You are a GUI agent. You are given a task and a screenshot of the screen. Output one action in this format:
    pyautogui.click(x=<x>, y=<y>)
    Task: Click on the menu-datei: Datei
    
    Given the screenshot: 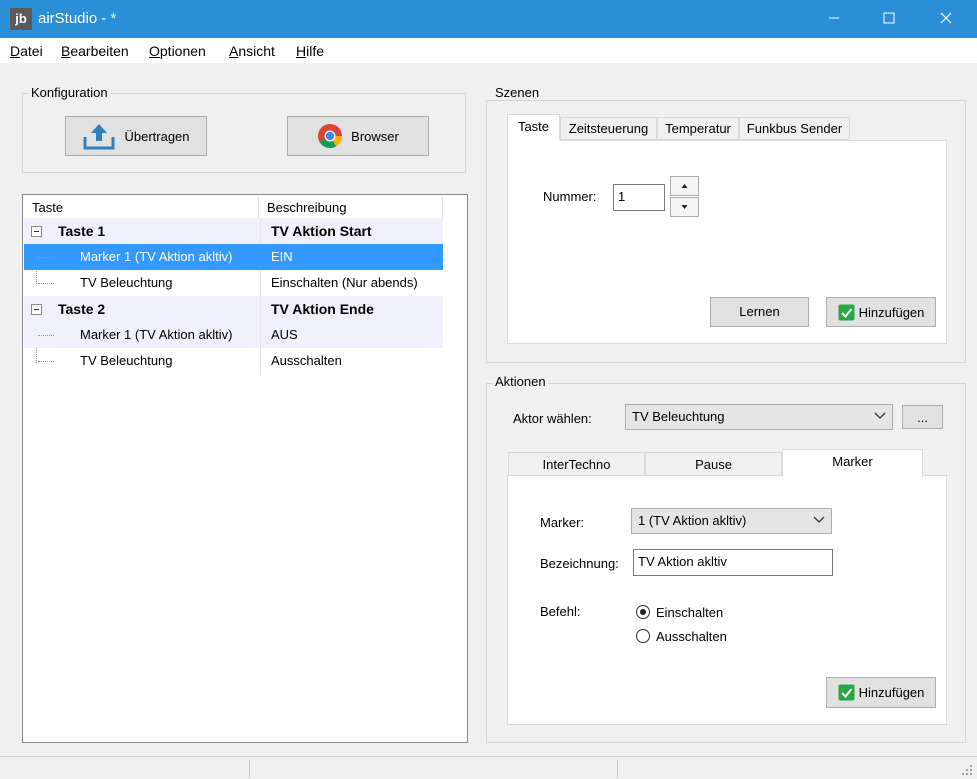 What is the action you would take?
    pyautogui.click(x=26, y=51)
    